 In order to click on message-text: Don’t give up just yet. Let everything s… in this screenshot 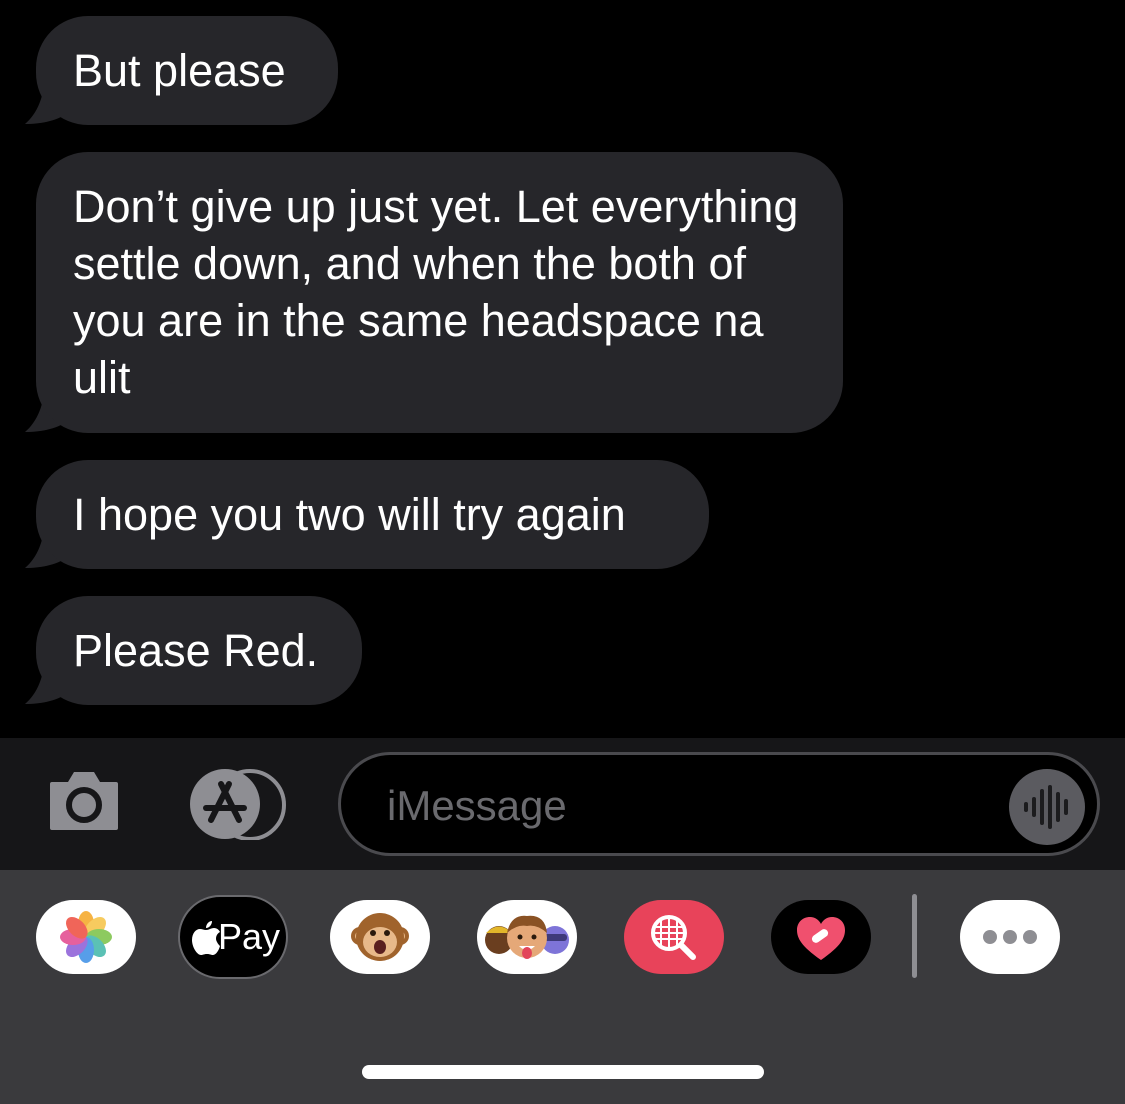, I will do `click(436, 292)`.